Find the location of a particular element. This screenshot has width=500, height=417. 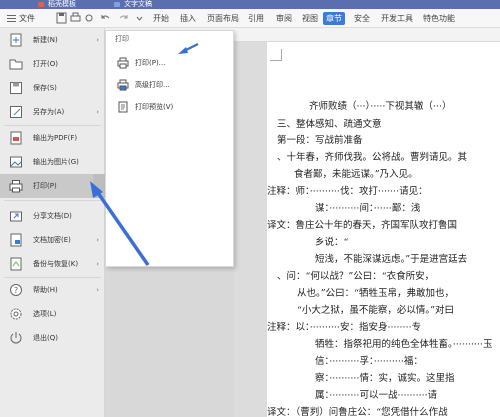

save-quick-icon is located at coordinates (61, 18).